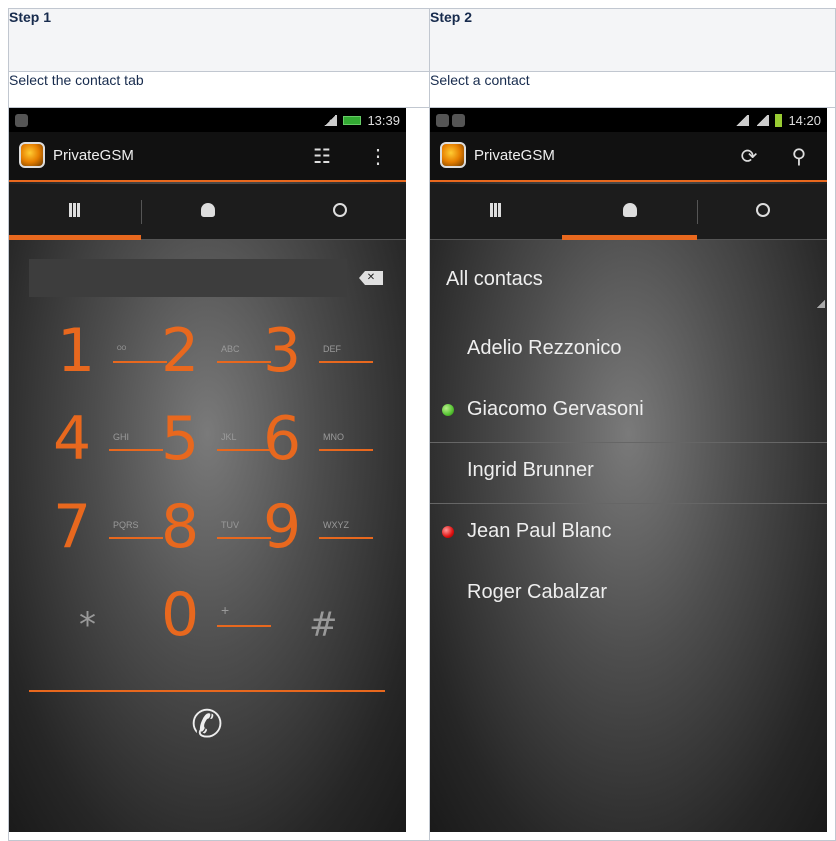 The height and width of the screenshot is (841, 836). What do you see at coordinates (216, 528) in the screenshot?
I see `key-8: 8 TUV` at bounding box center [216, 528].